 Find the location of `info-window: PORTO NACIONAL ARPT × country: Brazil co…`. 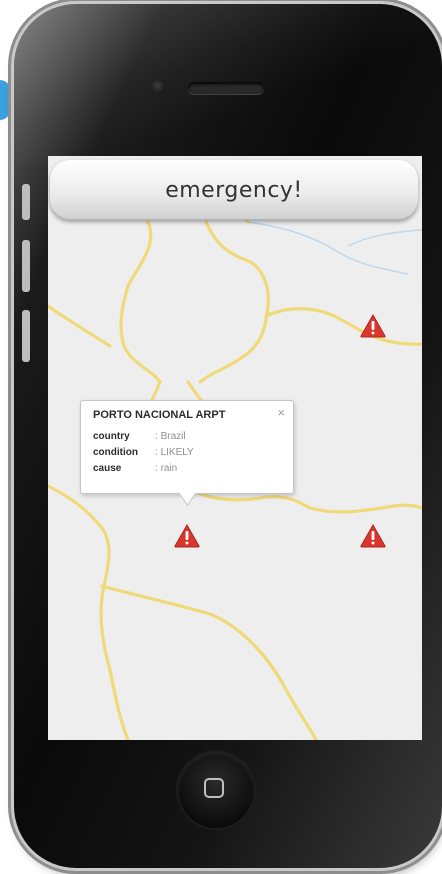

info-window: PORTO NACIONAL ARPT × country: Brazil co… is located at coordinates (187, 453).